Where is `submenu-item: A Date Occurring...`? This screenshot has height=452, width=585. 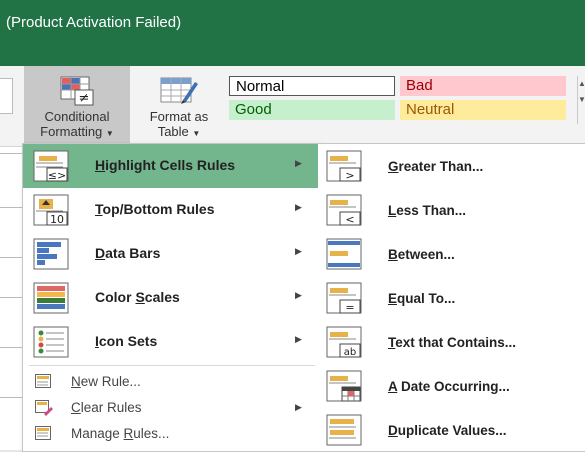
submenu-item: A Date Occurring... is located at coordinates (451, 386).